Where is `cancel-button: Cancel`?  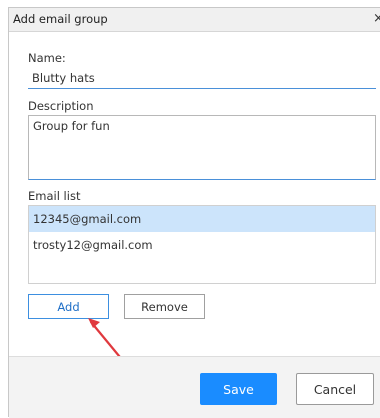
cancel-button: Cancel is located at coordinates (335, 389).